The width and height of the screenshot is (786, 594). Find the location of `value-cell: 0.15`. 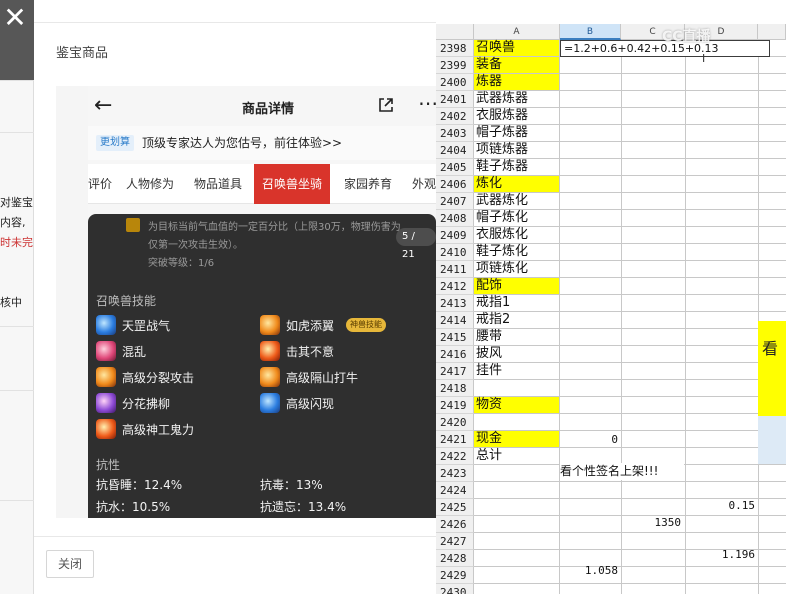

value-cell: 0.15 is located at coordinates (720, 505).